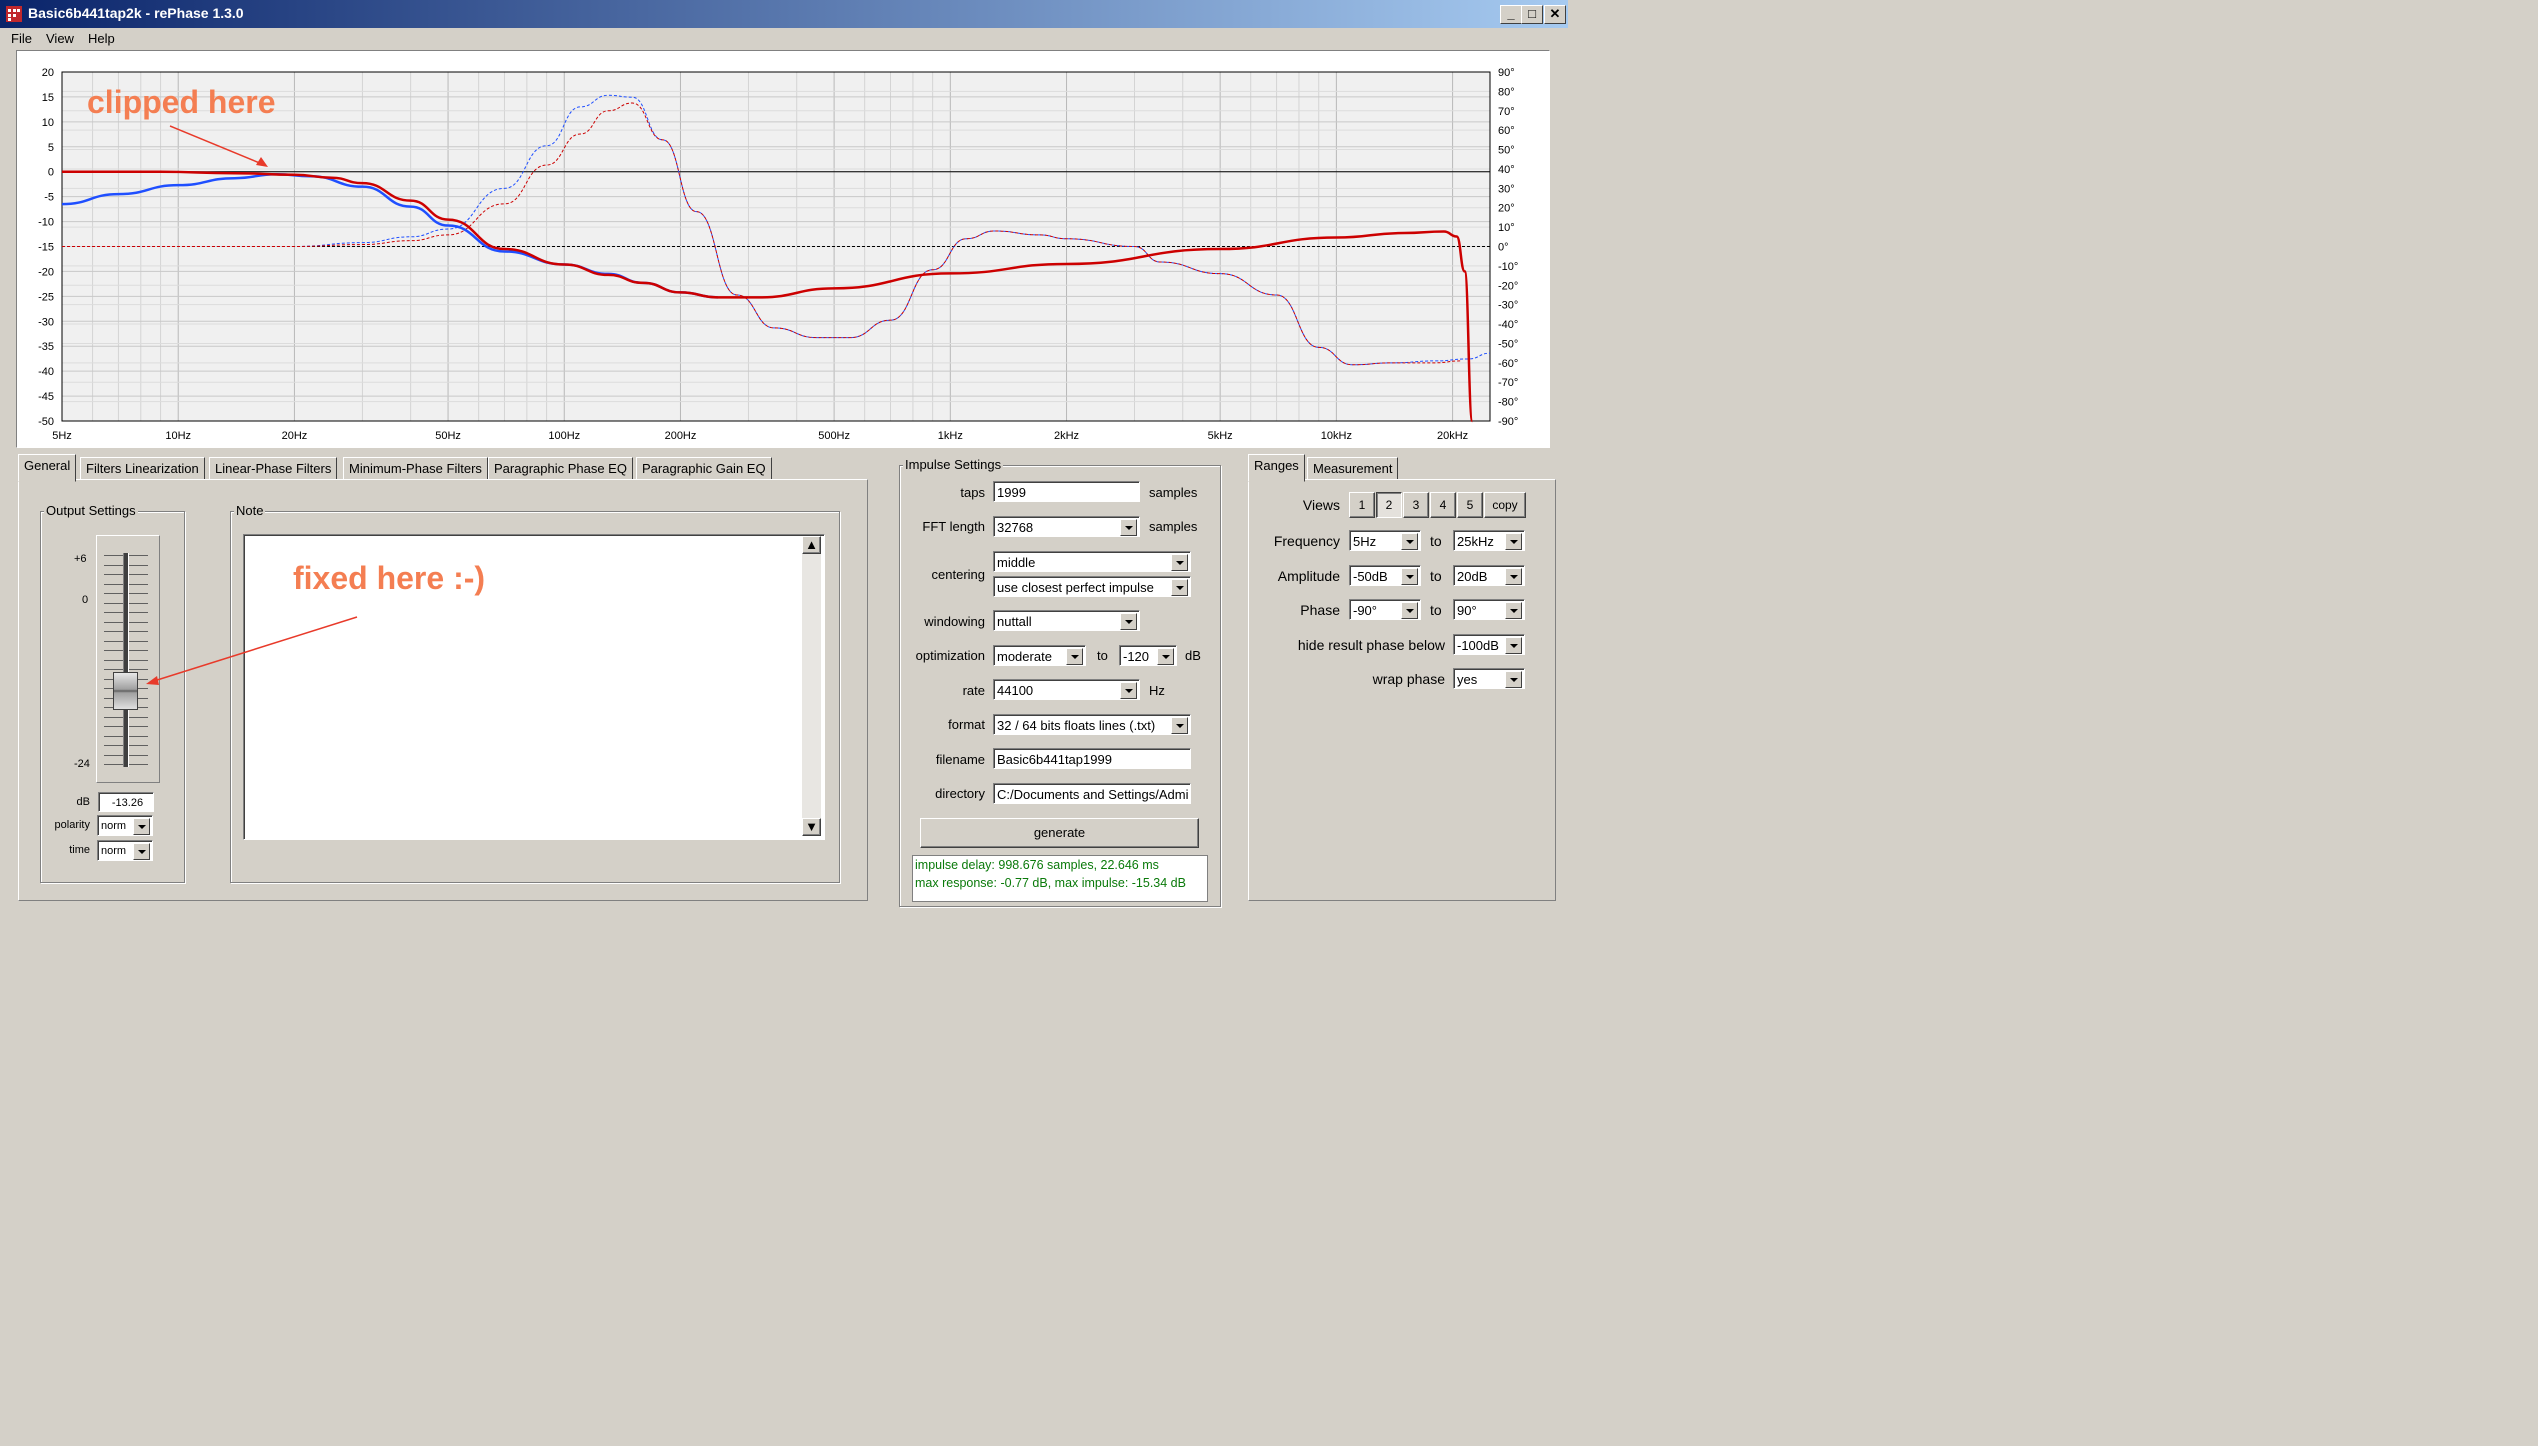 This screenshot has width=2538, height=1446. What do you see at coordinates (1370, 576) in the screenshot?
I see `amplitude-from-value: -50dB` at bounding box center [1370, 576].